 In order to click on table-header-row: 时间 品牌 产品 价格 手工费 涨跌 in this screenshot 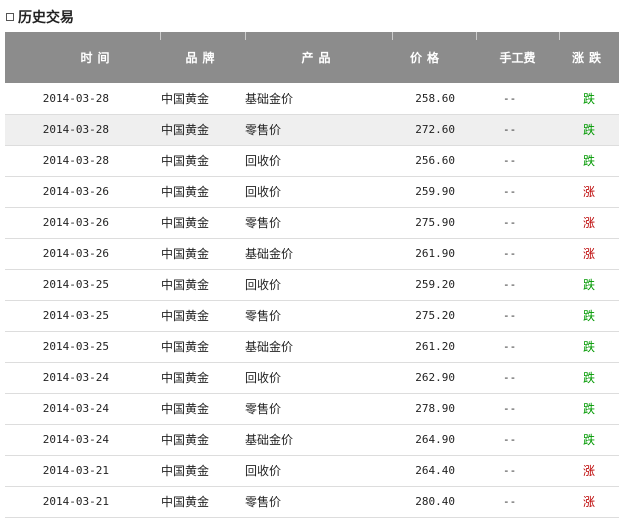, I will do `click(312, 57)`.